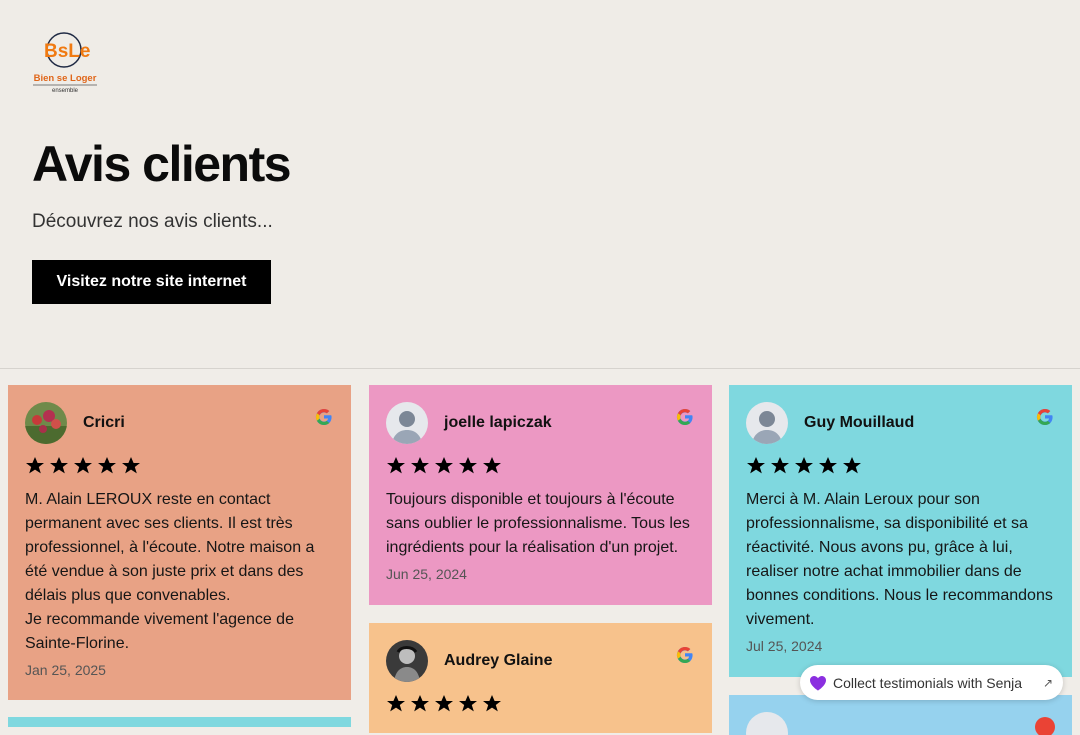 The image size is (1080, 735). What do you see at coordinates (65, 91) in the screenshot?
I see `svg-text: ensemble` at bounding box center [65, 91].